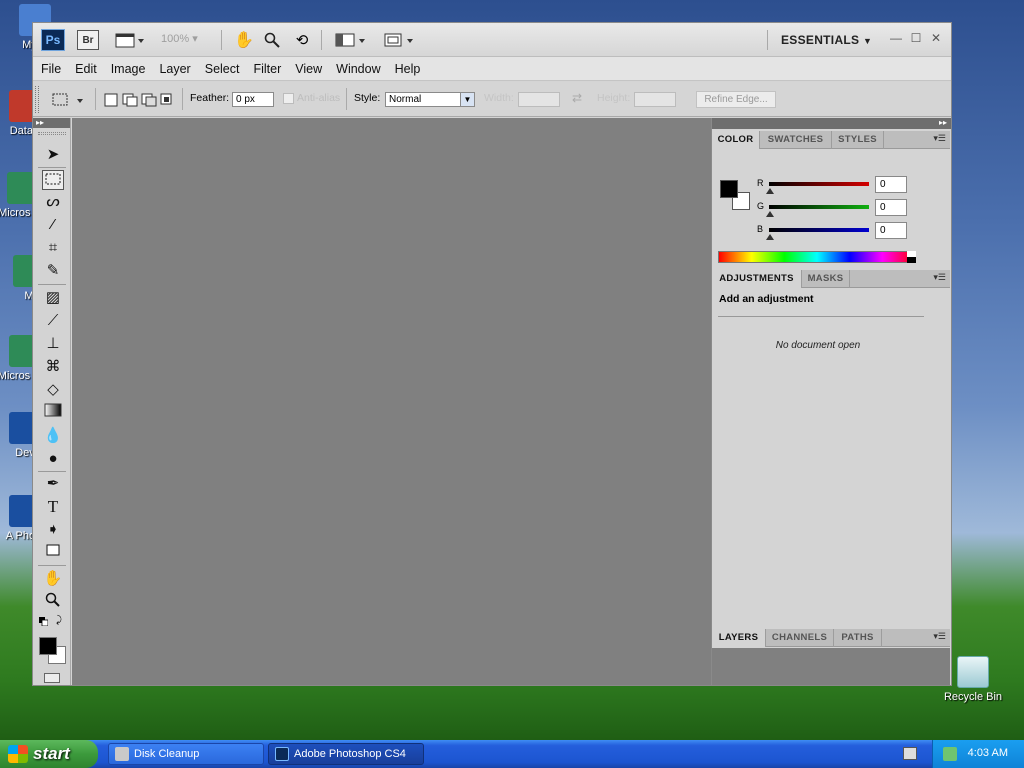  Describe the element at coordinates (51, 69) in the screenshot. I see `menu-file: File` at that location.